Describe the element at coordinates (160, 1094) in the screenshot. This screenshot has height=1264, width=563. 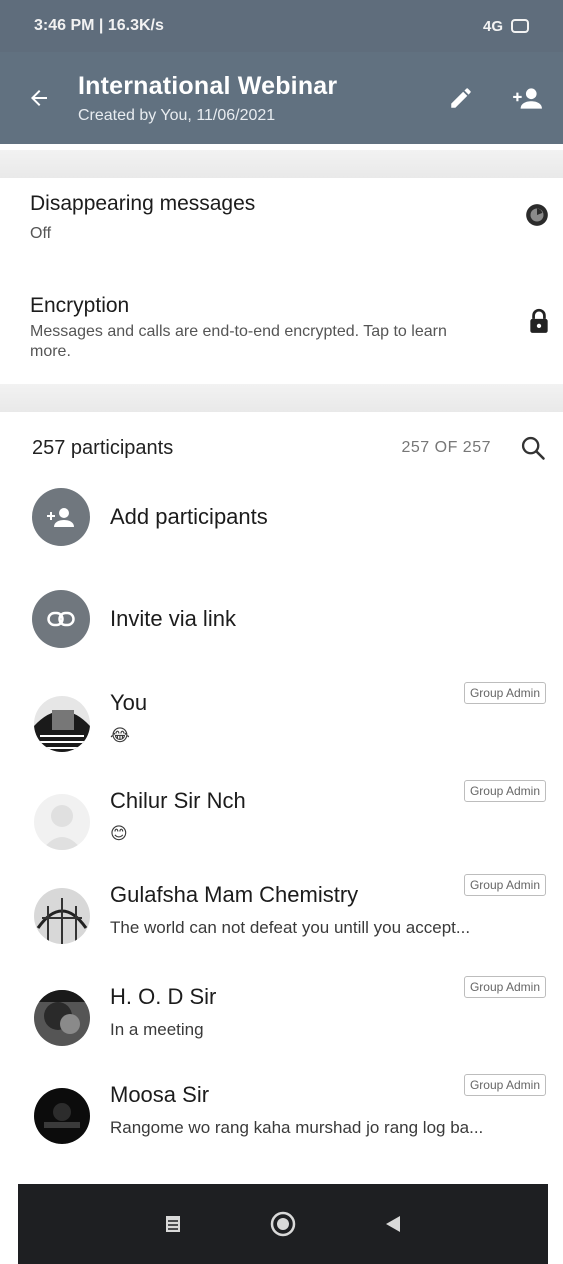
I see `participant-name: Moosa Sir` at that location.